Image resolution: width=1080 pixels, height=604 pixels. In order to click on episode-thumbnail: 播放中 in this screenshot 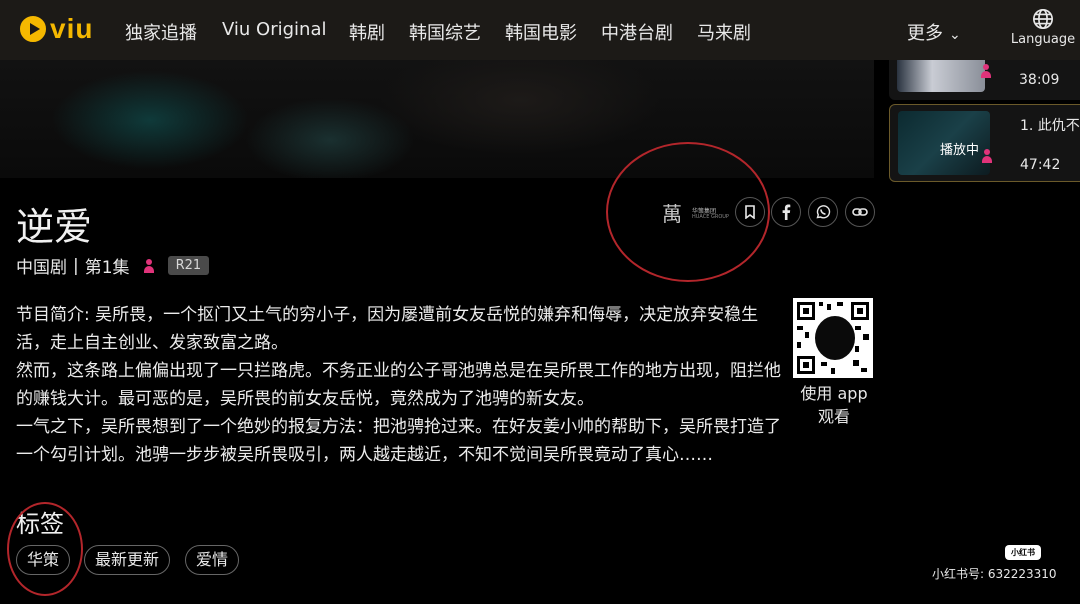, I will do `click(944, 143)`.